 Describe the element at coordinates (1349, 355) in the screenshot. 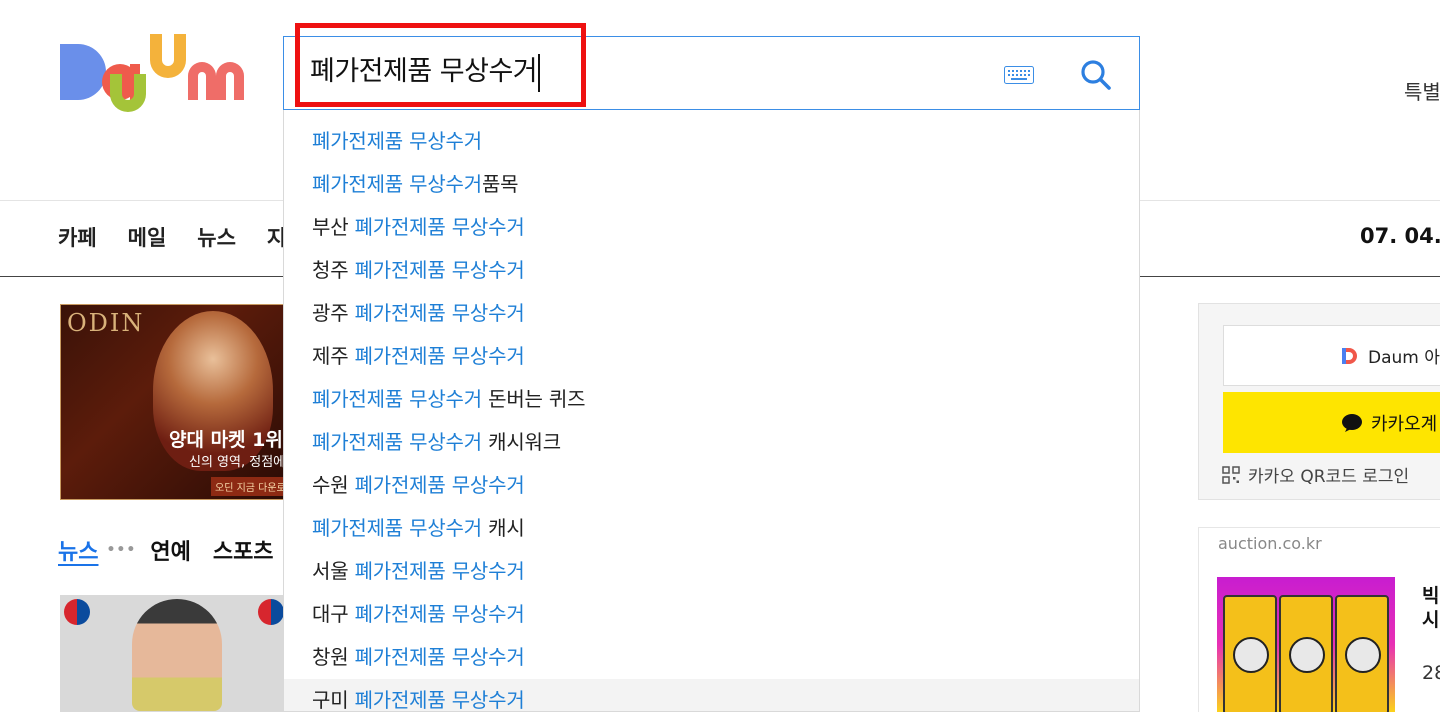

I see `daum-d-icon` at that location.